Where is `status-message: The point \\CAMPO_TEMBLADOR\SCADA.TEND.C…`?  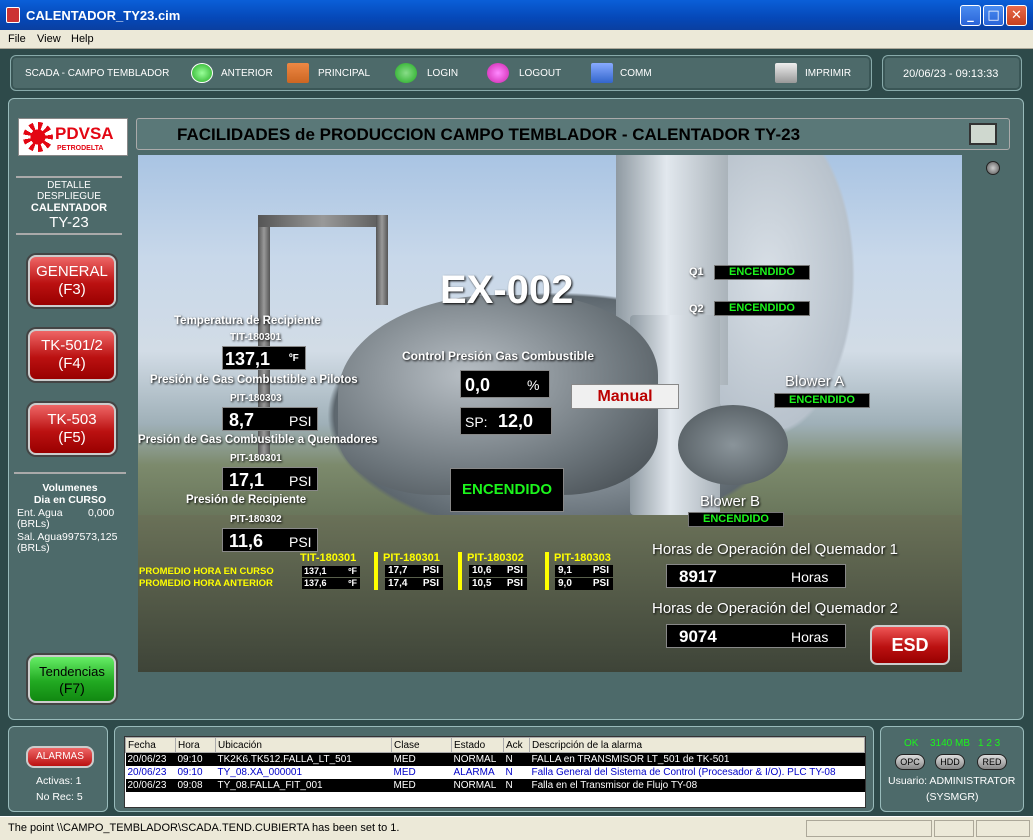 status-message: The point \\CAMPO_TEMBLADOR\SCADA.TEND.C… is located at coordinates (204, 828).